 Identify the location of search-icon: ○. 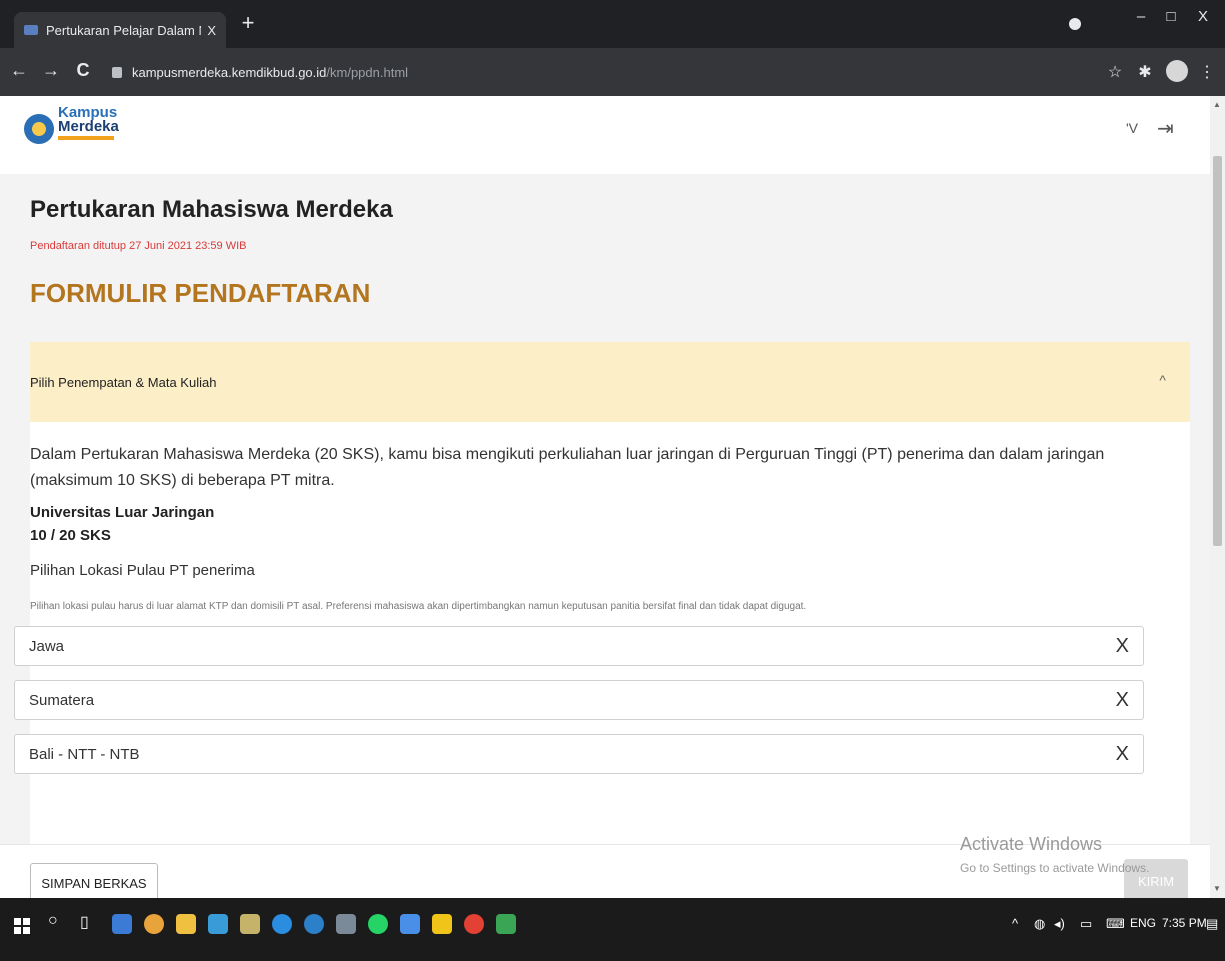
(53, 921).